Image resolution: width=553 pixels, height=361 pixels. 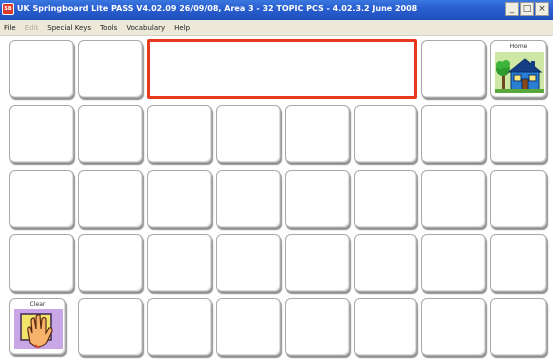 I want to click on message-window, so click(x=282, y=69).